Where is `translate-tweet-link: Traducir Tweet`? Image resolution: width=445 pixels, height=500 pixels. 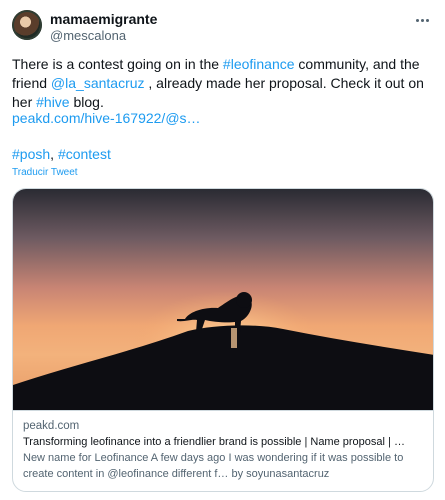 translate-tweet-link: Traducir Tweet is located at coordinates (45, 172).